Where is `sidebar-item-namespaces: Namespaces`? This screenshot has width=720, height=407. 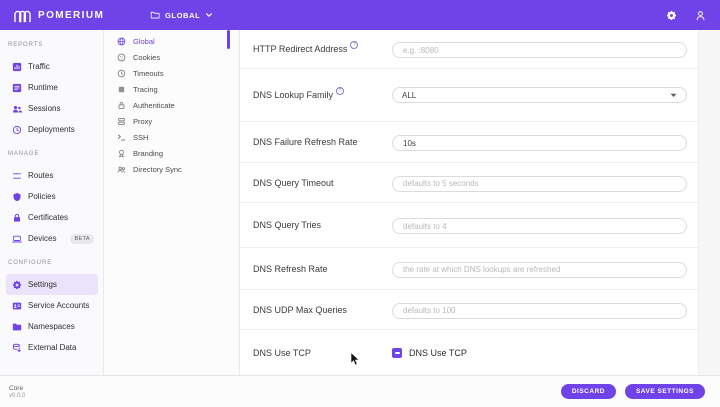
sidebar-item-namespaces: Namespaces is located at coordinates (52, 326).